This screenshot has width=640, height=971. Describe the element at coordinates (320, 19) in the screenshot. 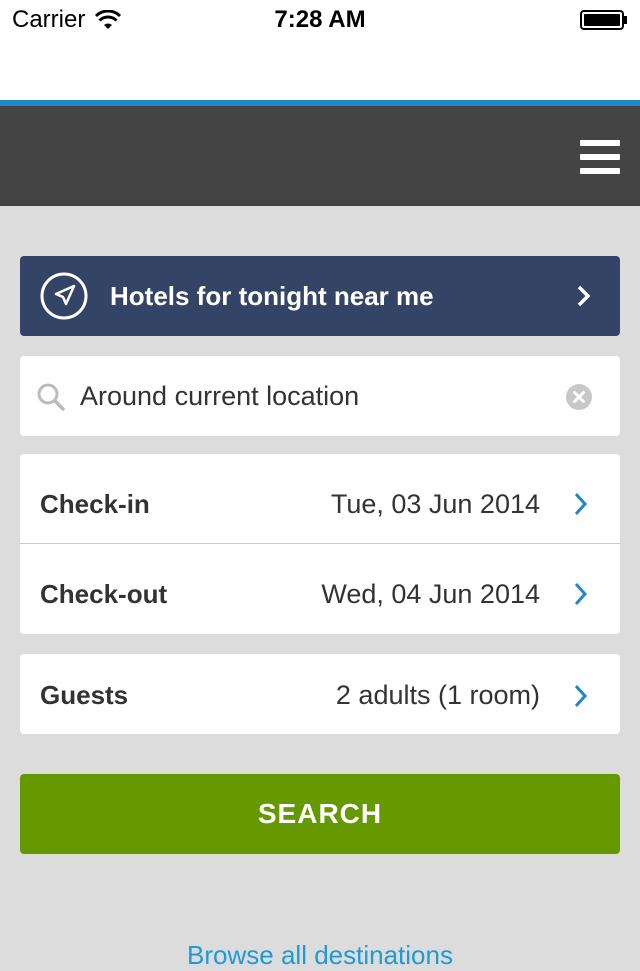

I see `status-time: 7:28 AM` at that location.